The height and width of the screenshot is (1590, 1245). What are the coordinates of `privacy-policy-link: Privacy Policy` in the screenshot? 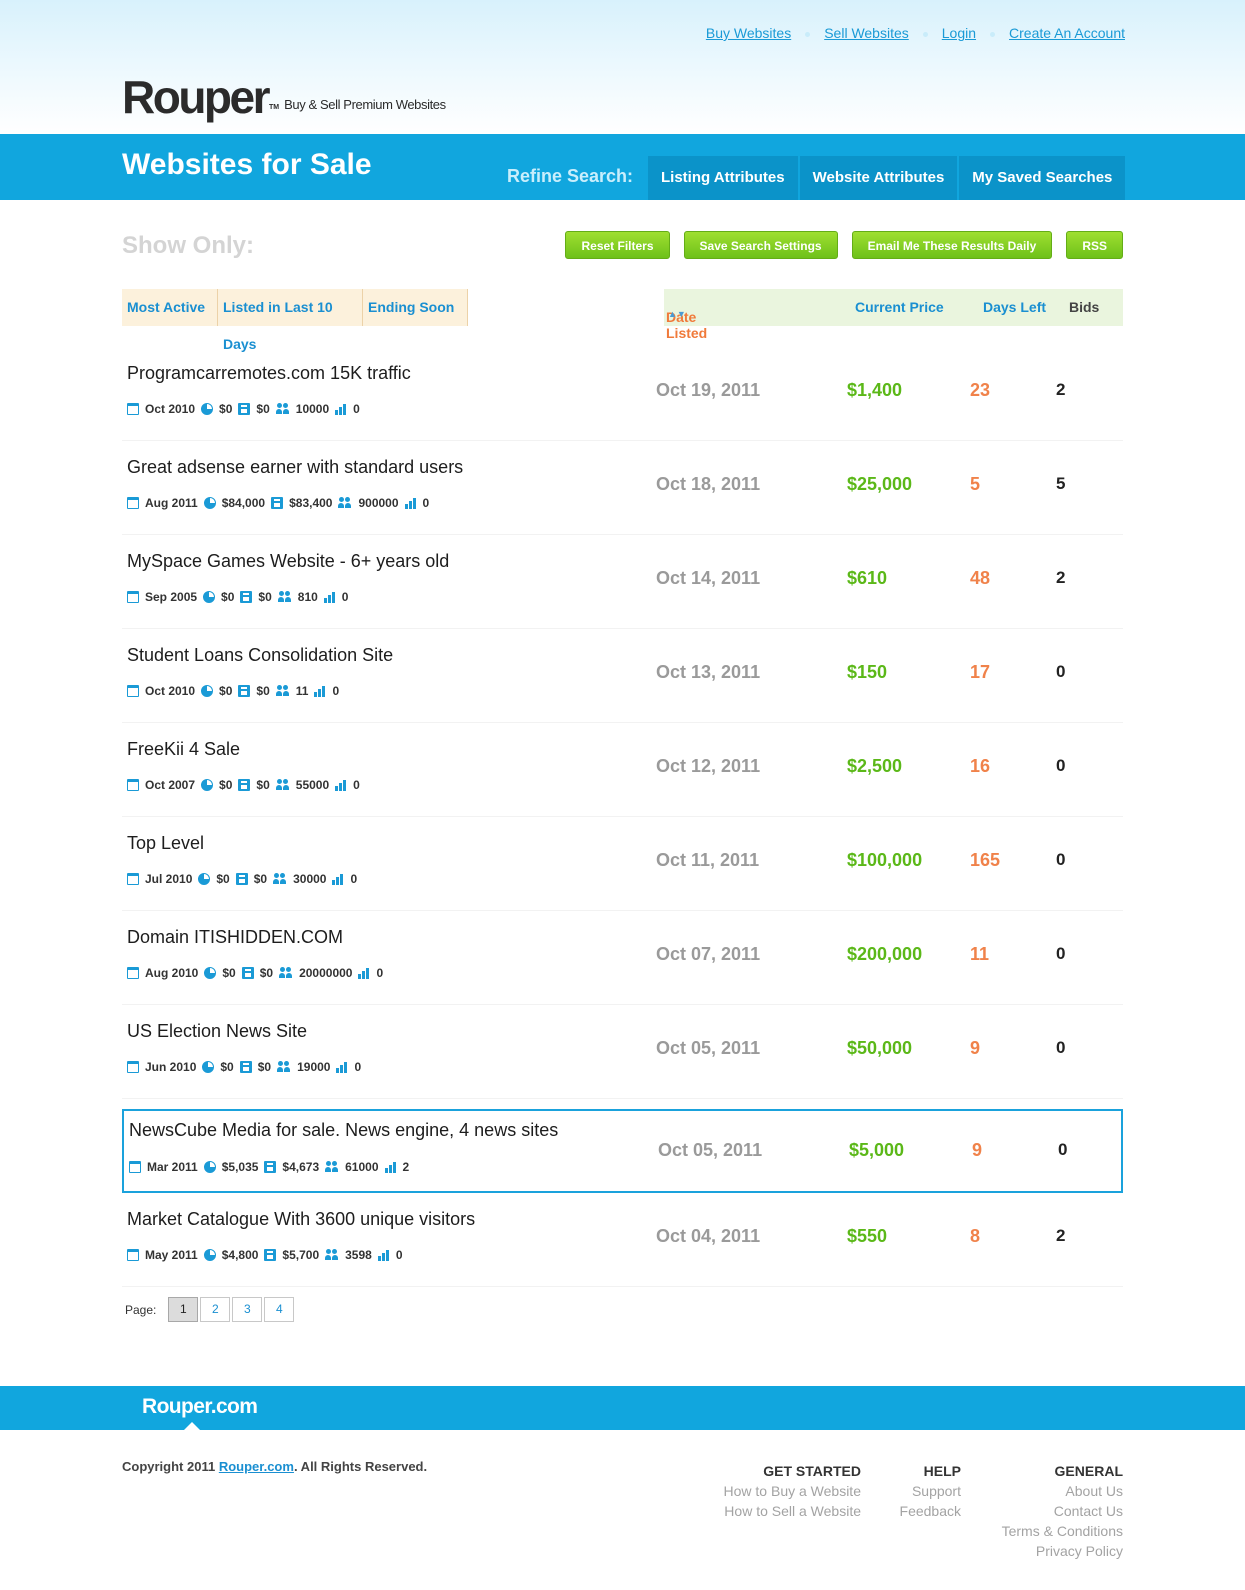 It's located at (1062, 1551).